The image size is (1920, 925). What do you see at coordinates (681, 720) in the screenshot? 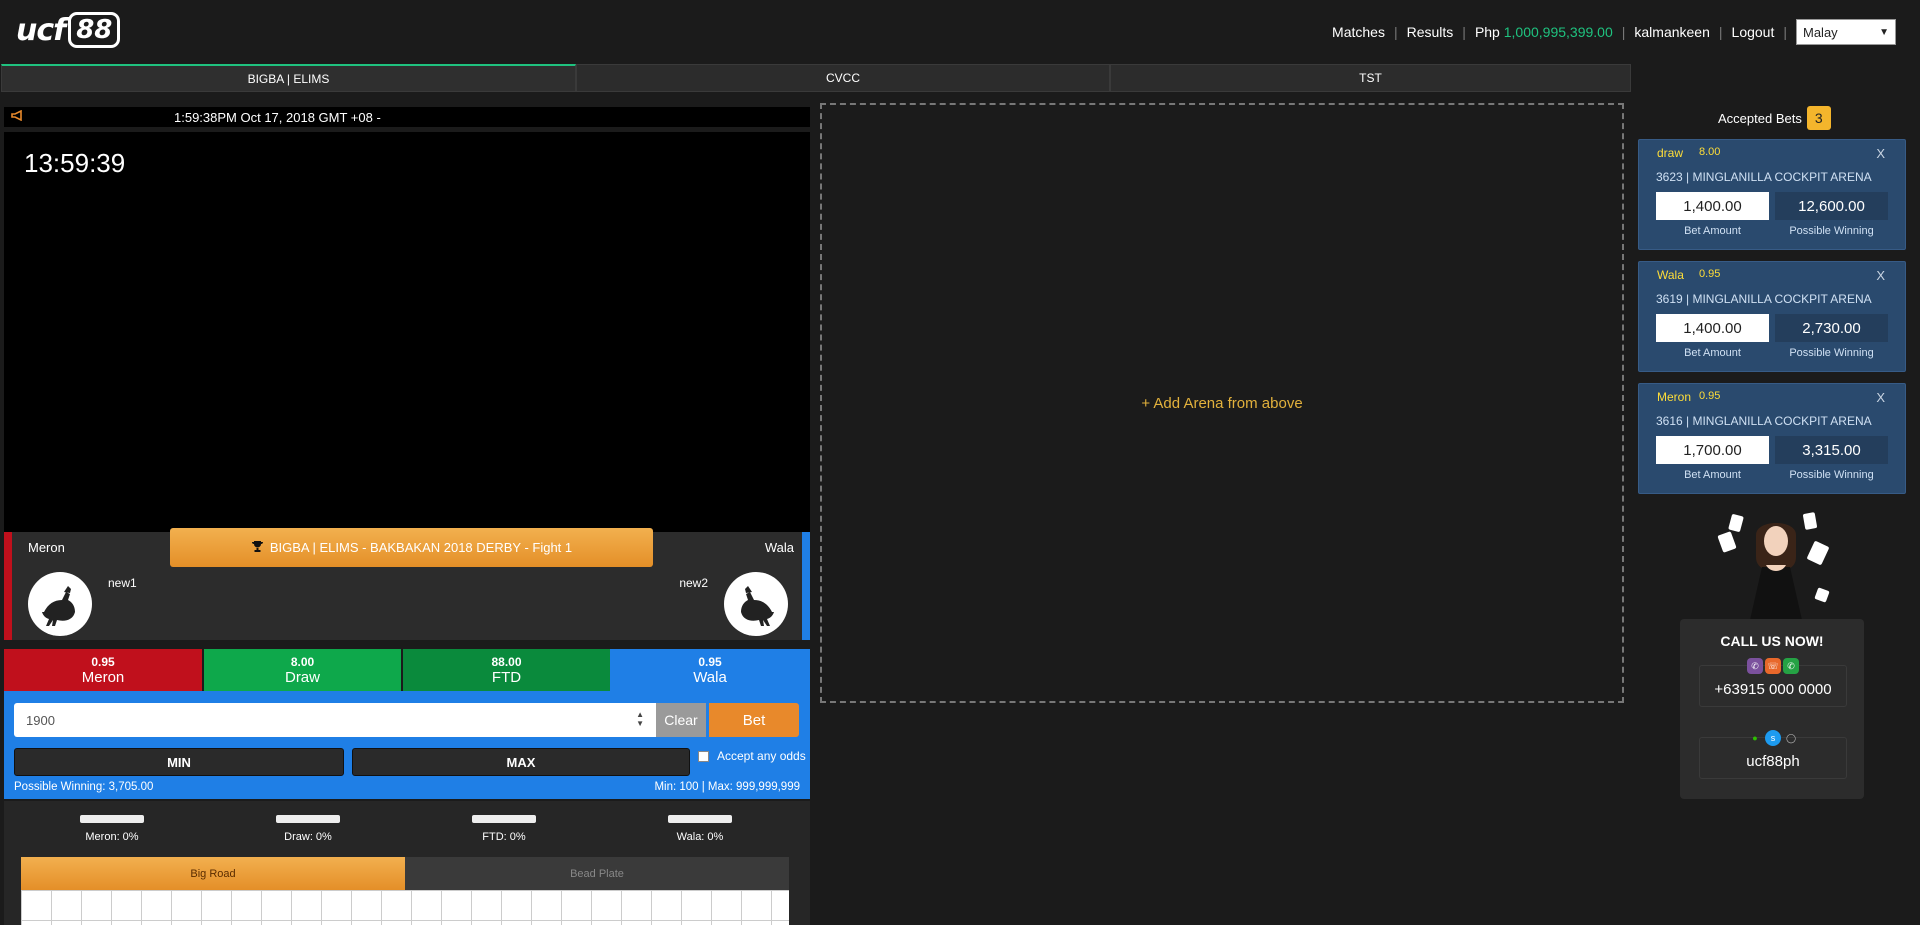
I see `clear-button: Clear` at bounding box center [681, 720].